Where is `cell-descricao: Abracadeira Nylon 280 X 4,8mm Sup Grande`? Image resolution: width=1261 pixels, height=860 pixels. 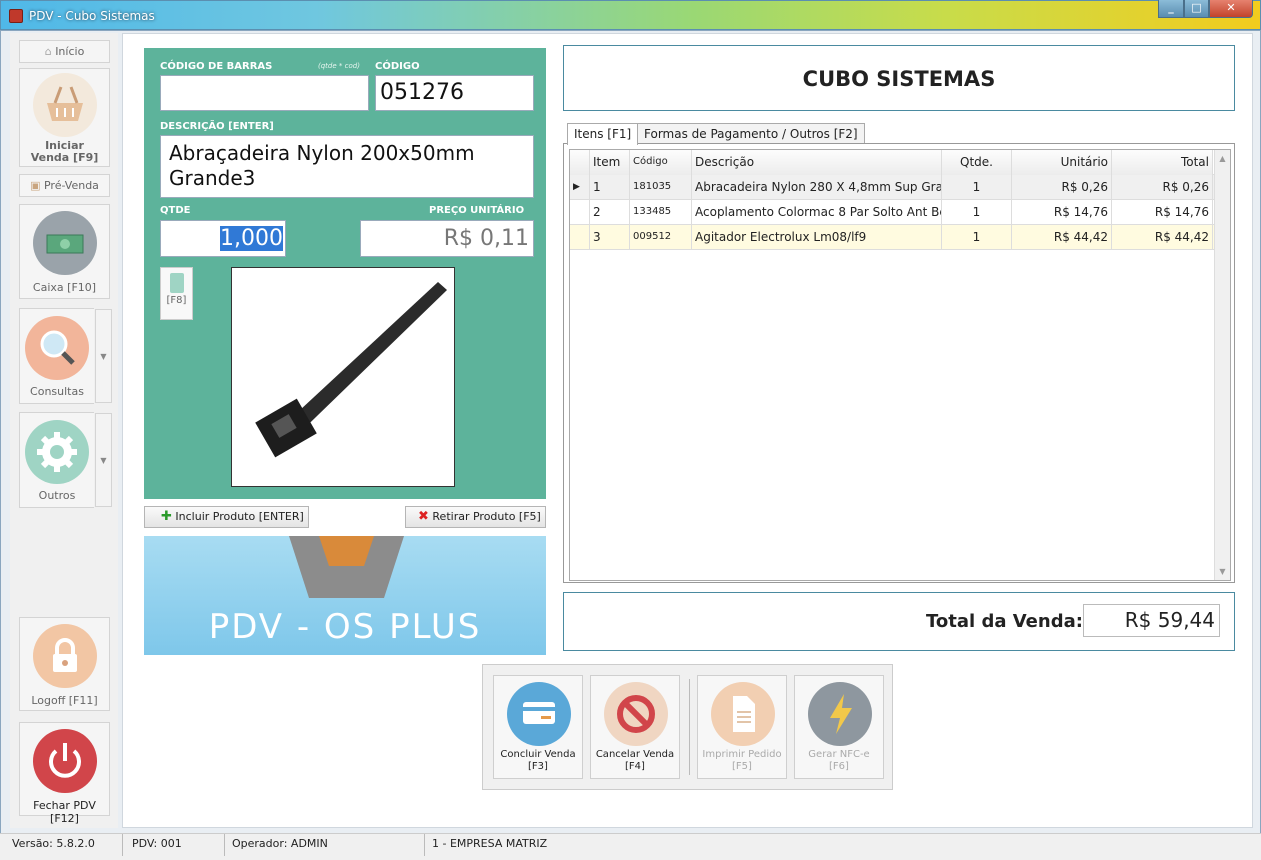 cell-descricao: Abracadeira Nylon 280 X 4,8mm Sup Grande is located at coordinates (817, 187).